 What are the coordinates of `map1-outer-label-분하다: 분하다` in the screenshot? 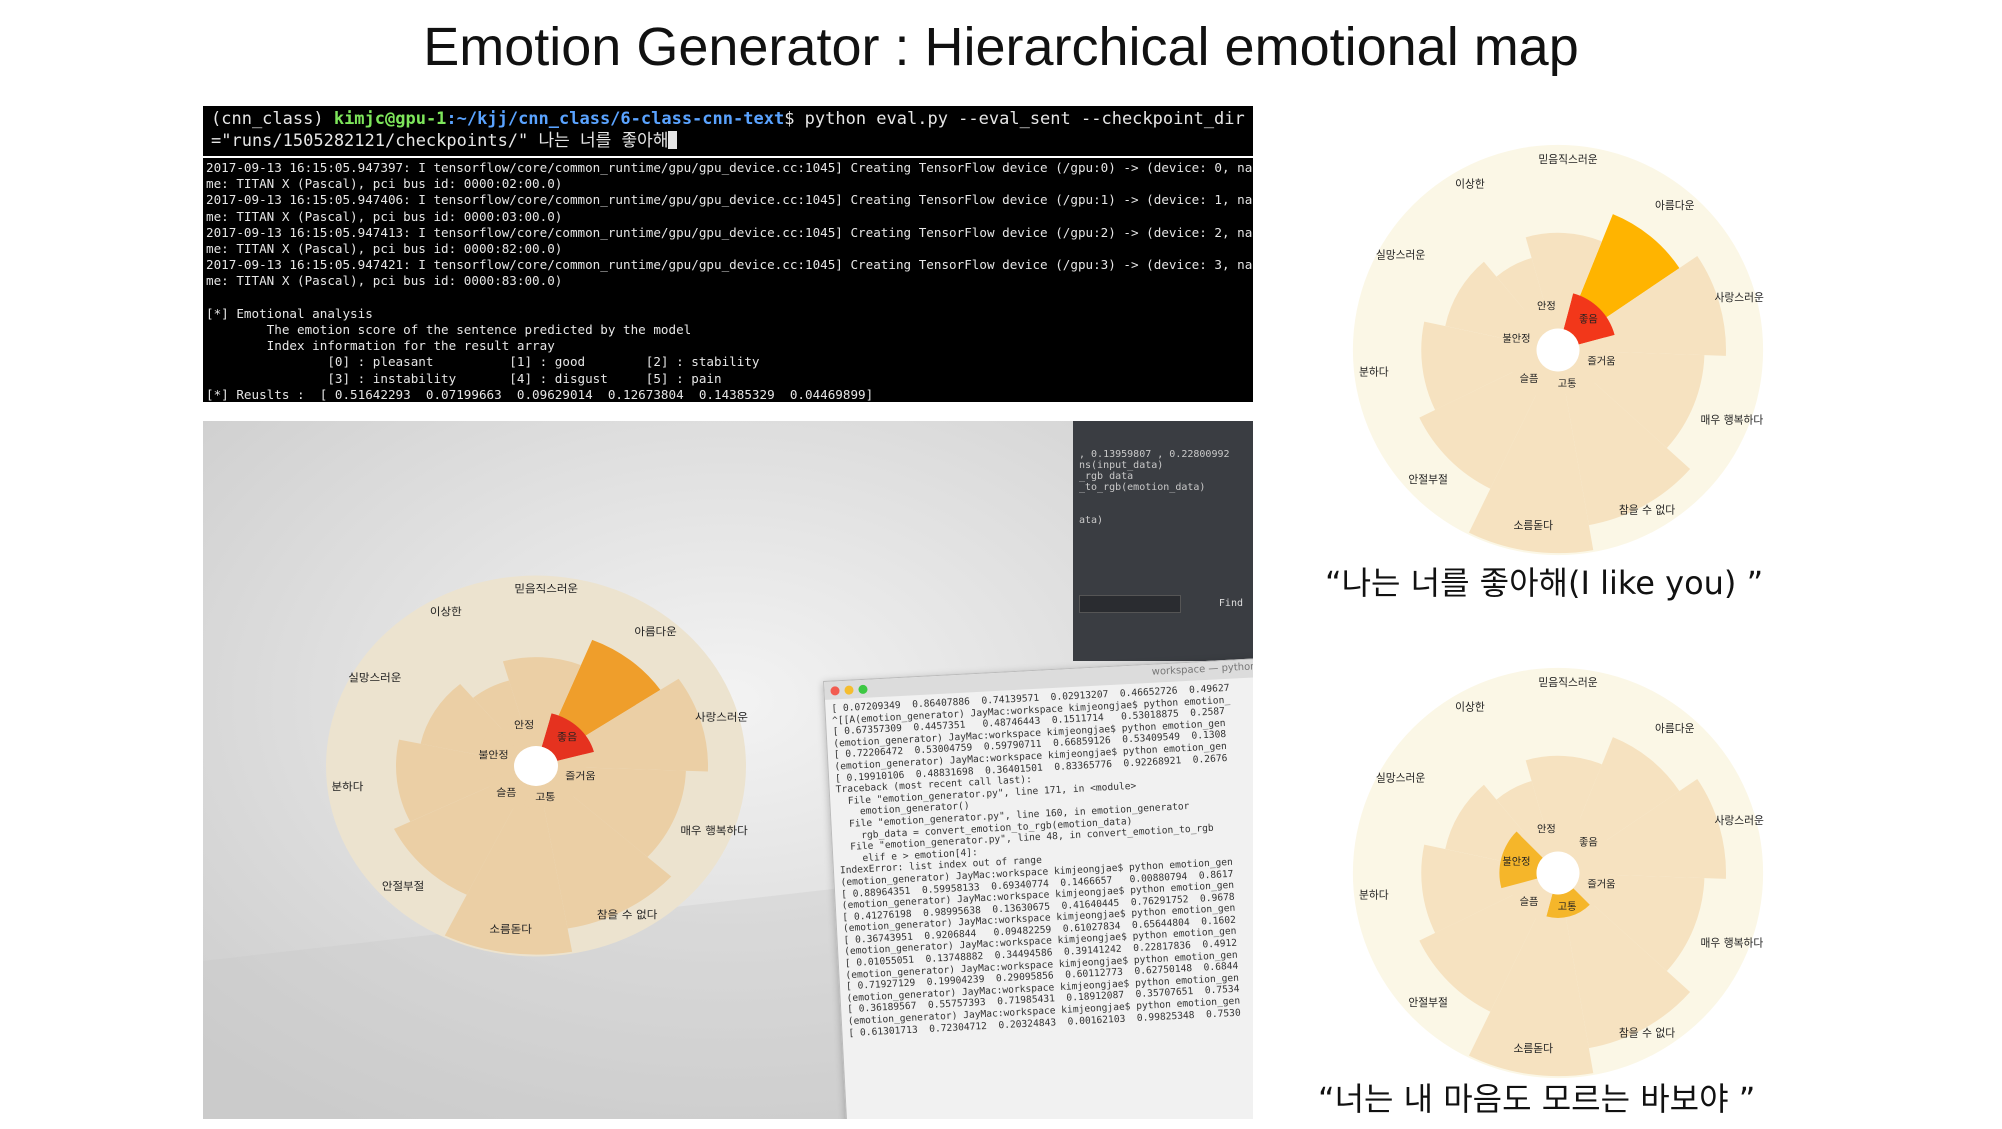 It's located at (1374, 372).